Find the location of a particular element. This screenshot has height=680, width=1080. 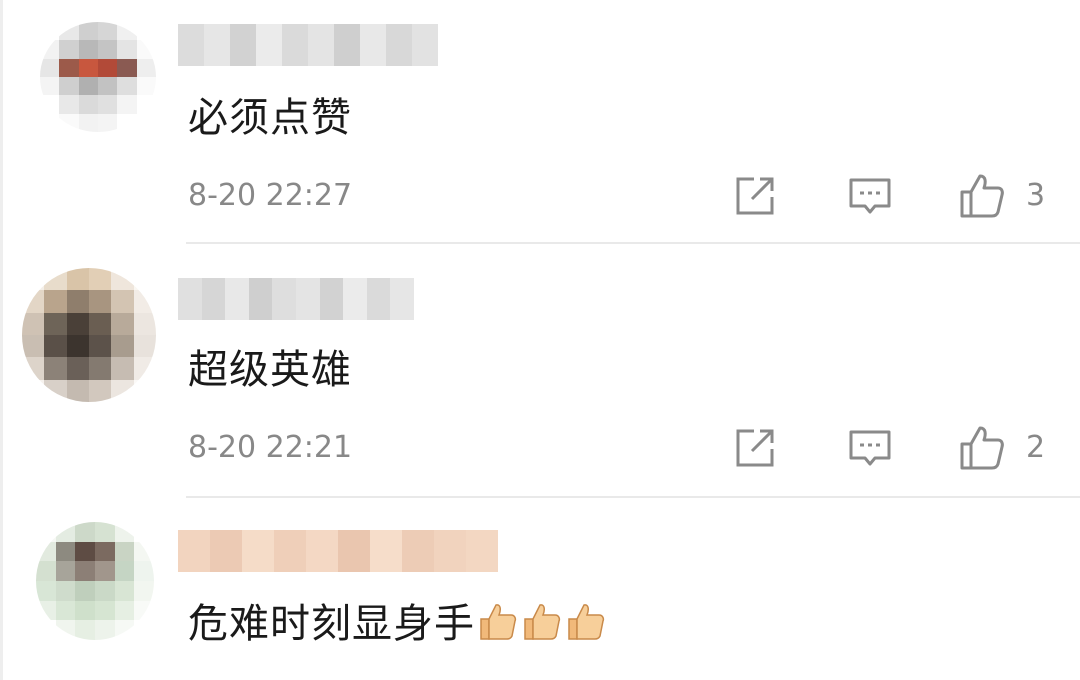

comment-text: 超级英雄 is located at coordinates (270, 370).